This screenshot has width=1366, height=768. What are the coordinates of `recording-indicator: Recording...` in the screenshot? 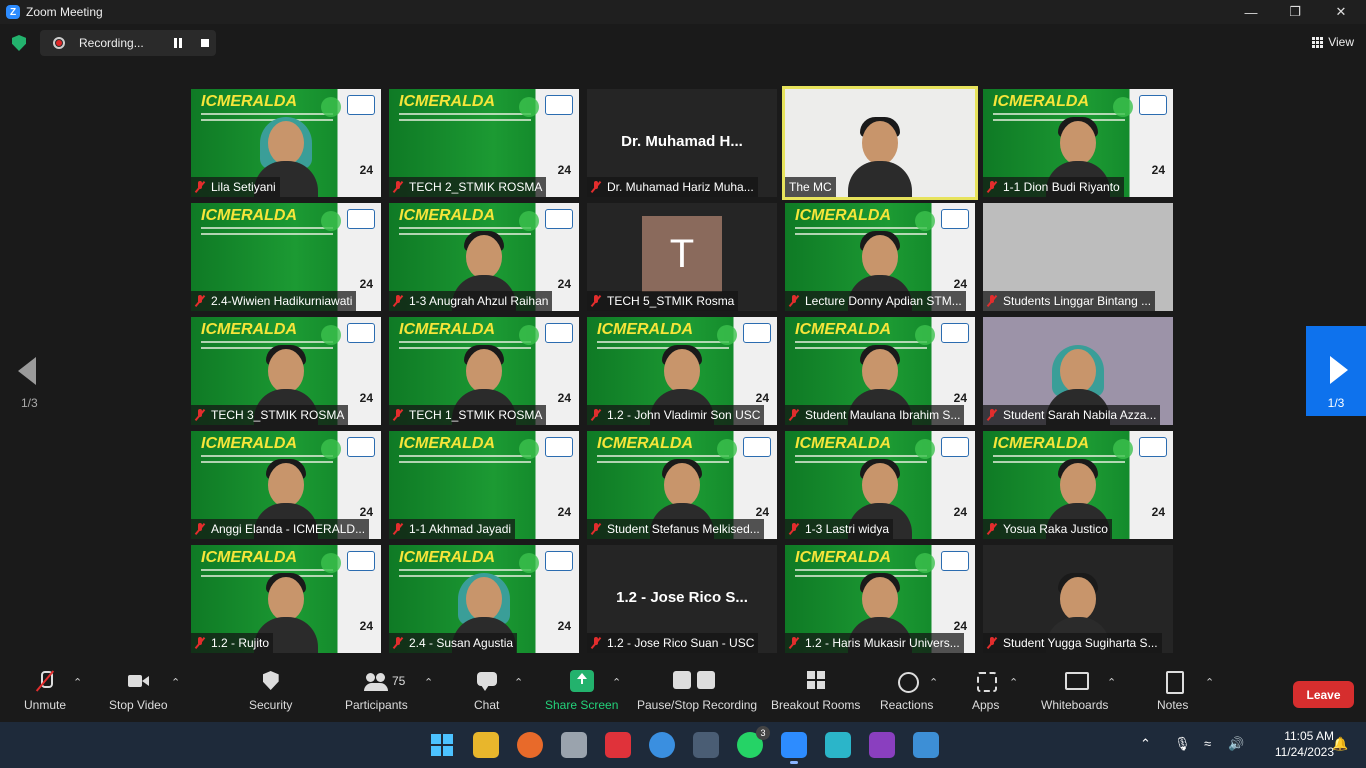 It's located at (128, 43).